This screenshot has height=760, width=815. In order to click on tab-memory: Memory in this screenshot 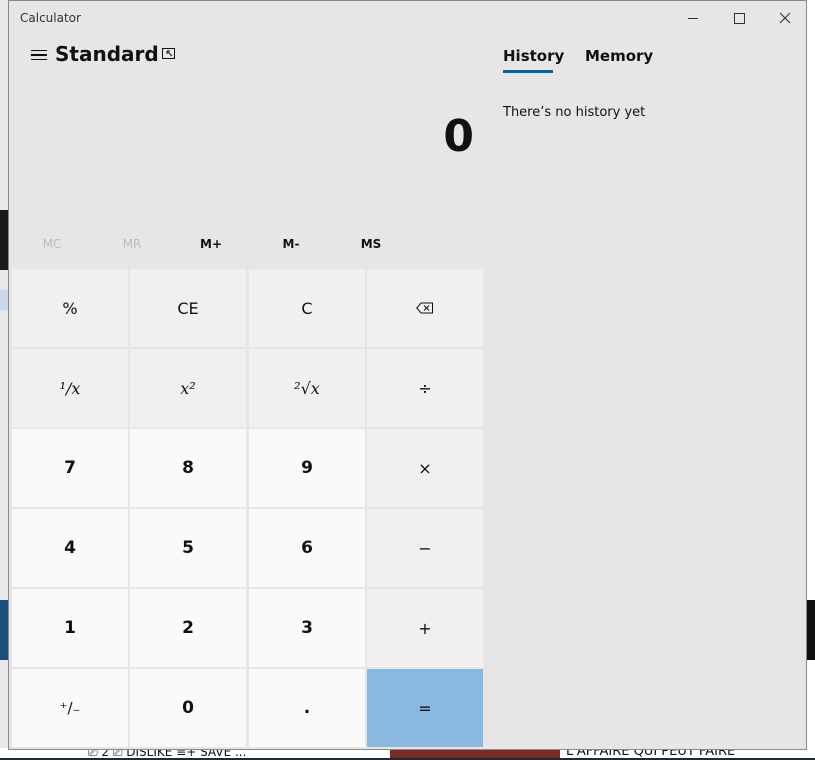, I will do `click(619, 56)`.